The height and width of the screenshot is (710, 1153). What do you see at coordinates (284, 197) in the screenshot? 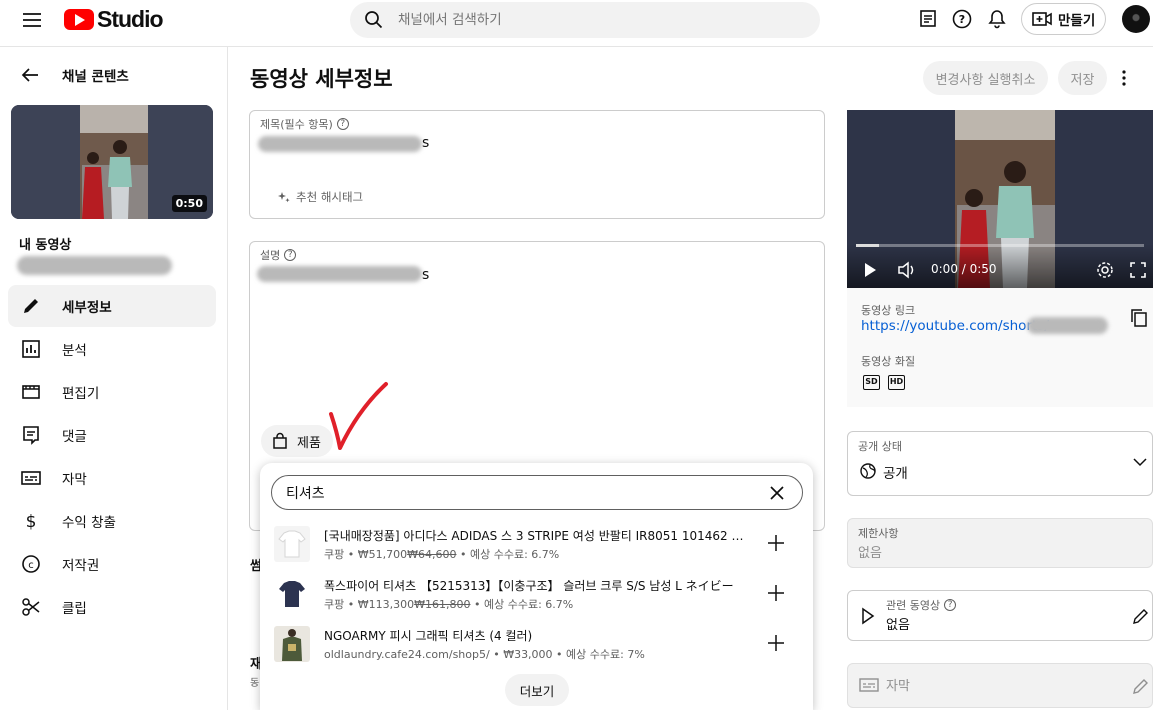
I see `sparkle-icon` at bounding box center [284, 197].